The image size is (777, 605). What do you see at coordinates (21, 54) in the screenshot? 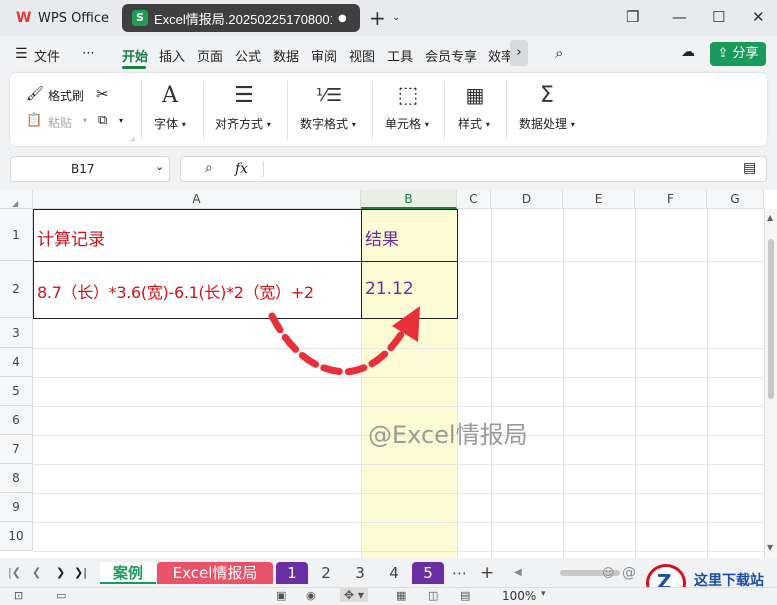
I see `hamburger-icon: ☰` at bounding box center [21, 54].